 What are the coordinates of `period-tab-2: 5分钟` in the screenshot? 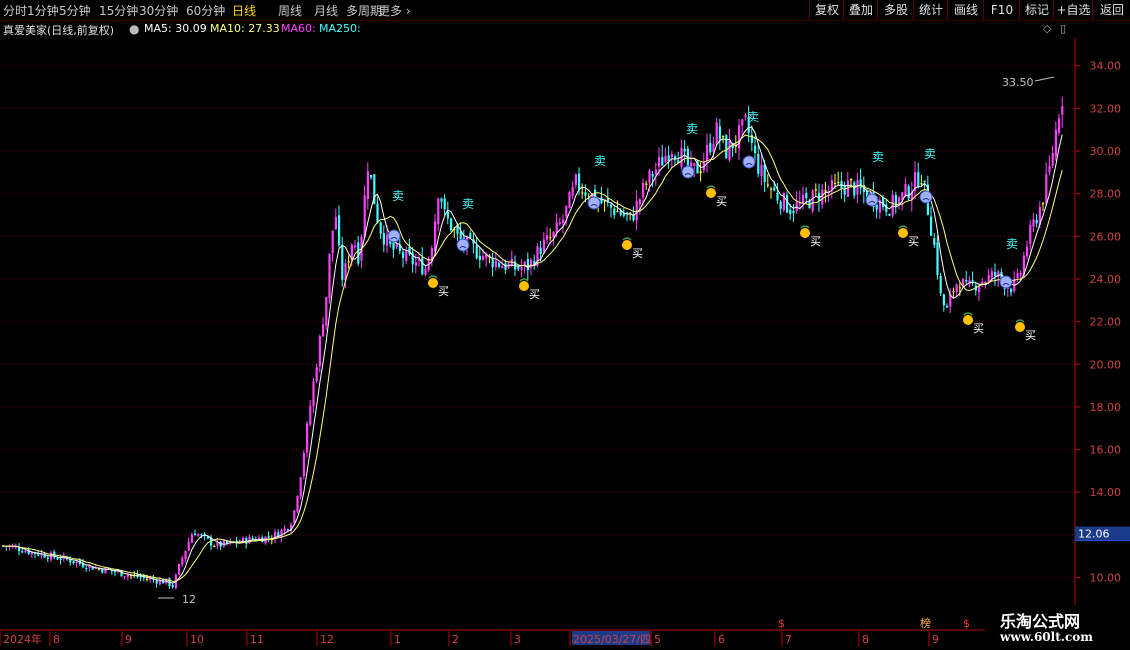 It's located at (75, 10).